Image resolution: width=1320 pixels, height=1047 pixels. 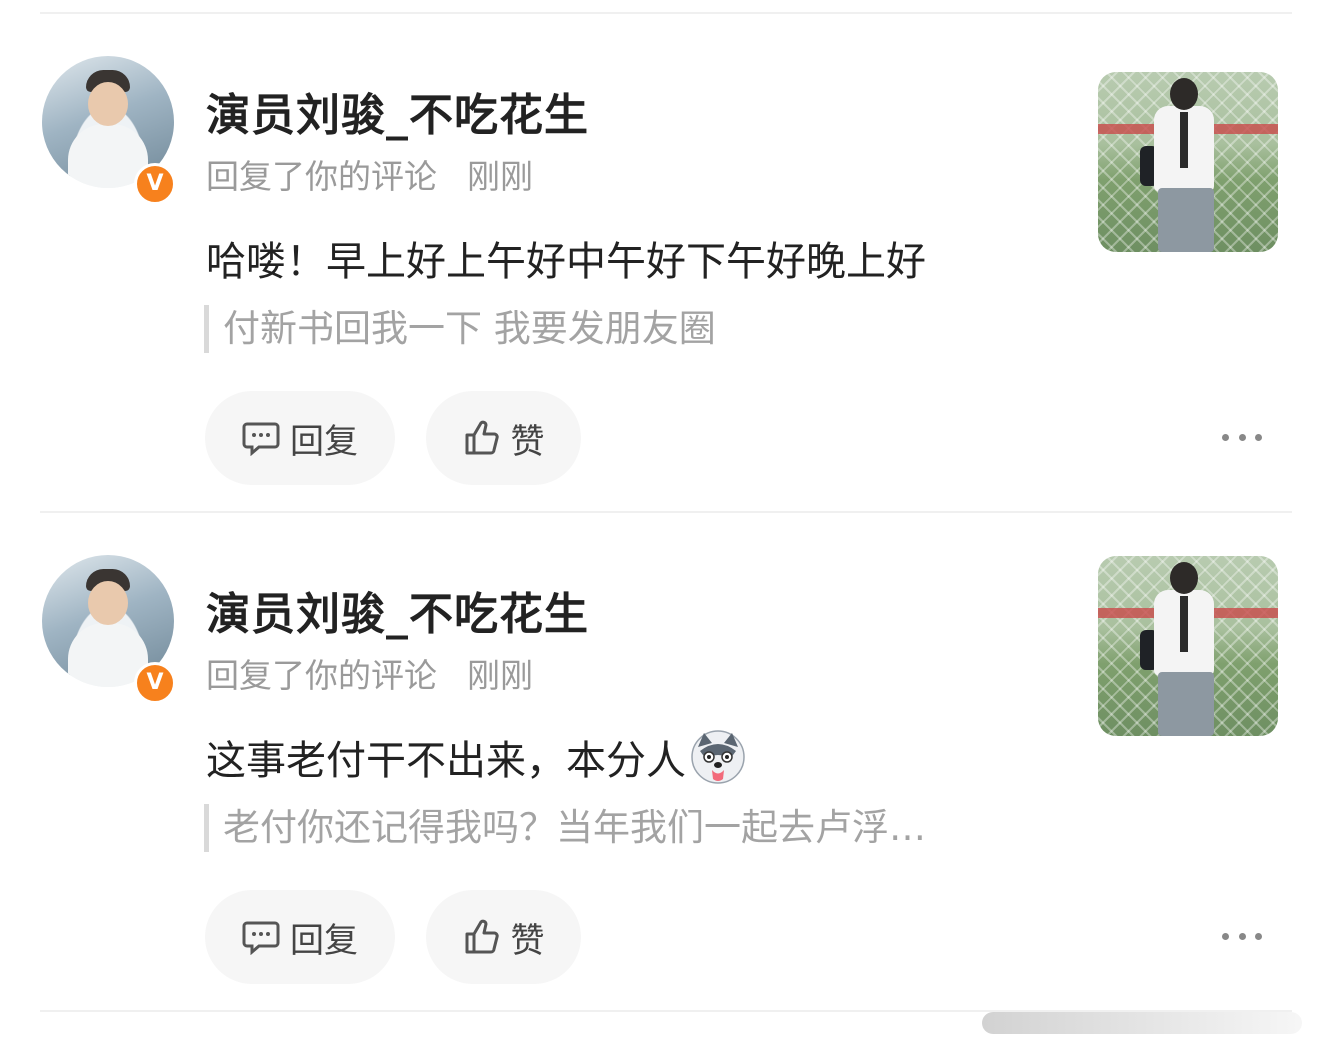 What do you see at coordinates (666, 13) in the screenshot?
I see `top-divider` at bounding box center [666, 13].